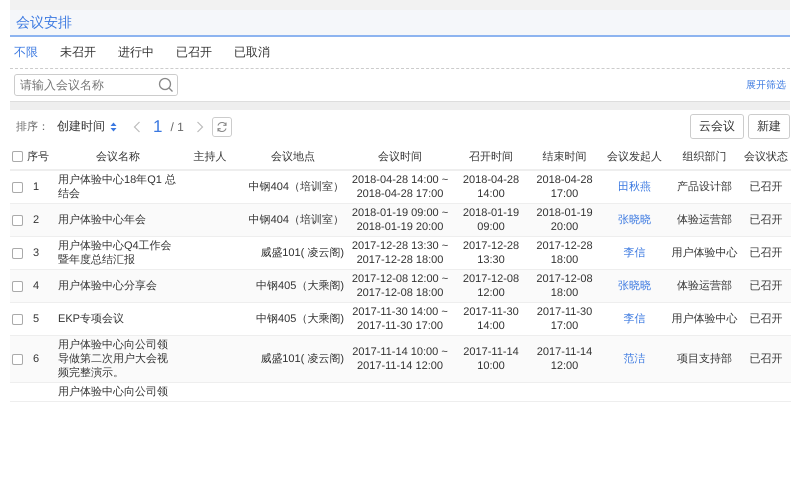 Image resolution: width=800 pixels, height=500 pixels. I want to click on search-field: 请输入会议名称, so click(96, 85).